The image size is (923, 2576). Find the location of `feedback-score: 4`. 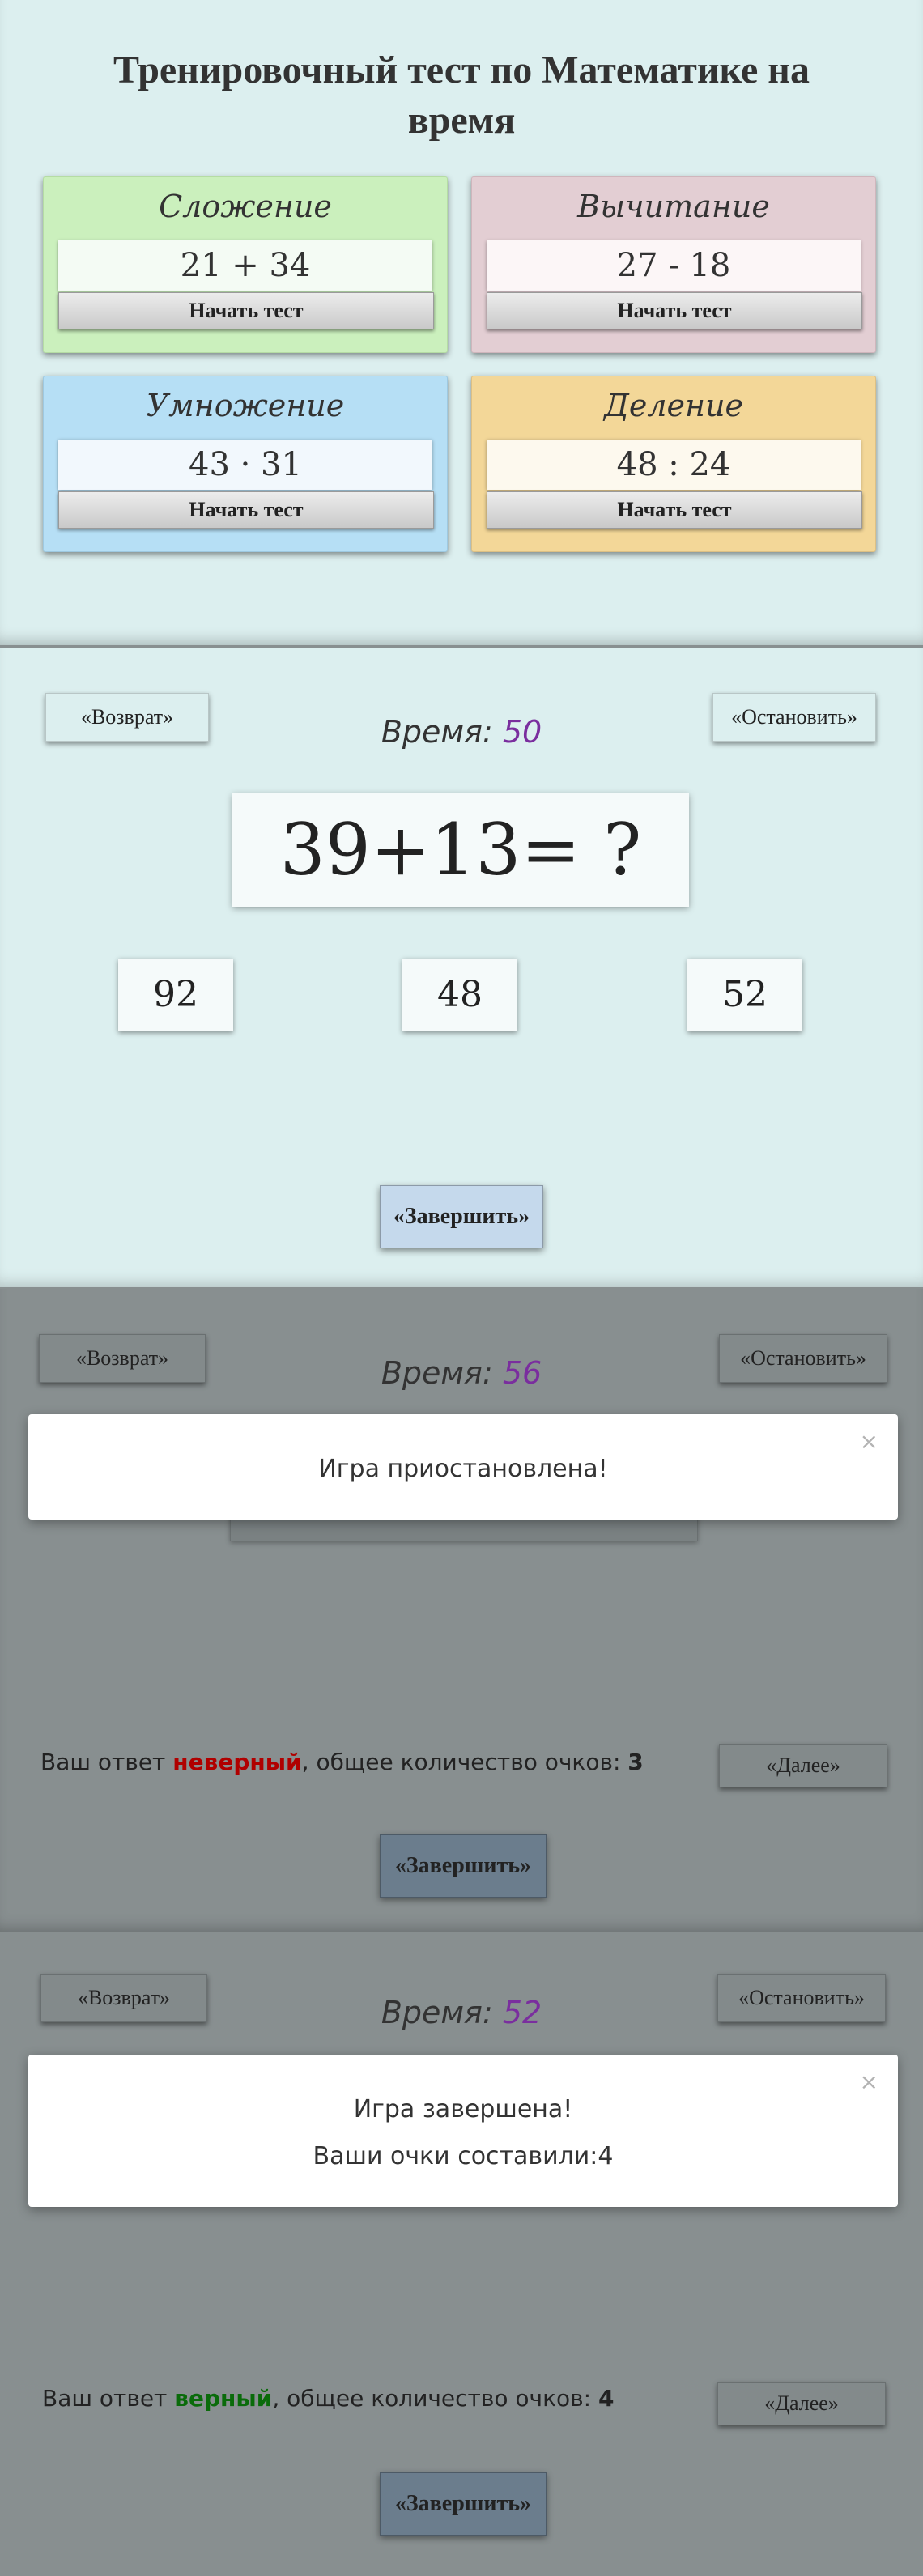

feedback-score: 4 is located at coordinates (606, 2398).